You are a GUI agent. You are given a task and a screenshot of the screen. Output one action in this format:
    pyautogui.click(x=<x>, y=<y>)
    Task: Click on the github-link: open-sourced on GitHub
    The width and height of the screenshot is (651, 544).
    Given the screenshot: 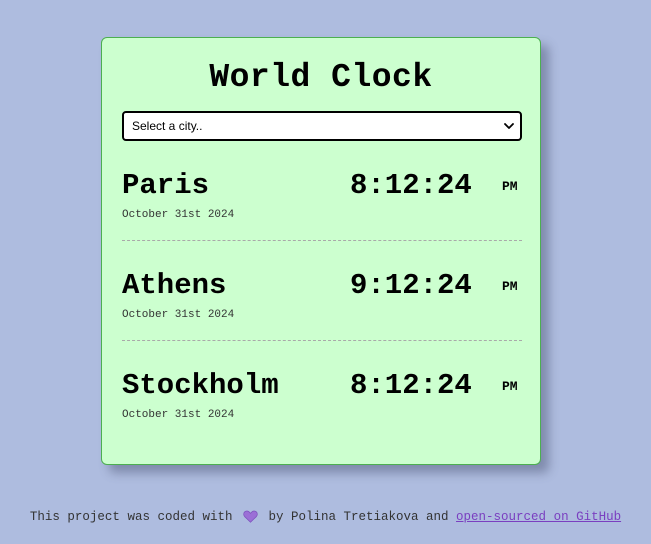 What is the action you would take?
    pyautogui.click(x=538, y=517)
    